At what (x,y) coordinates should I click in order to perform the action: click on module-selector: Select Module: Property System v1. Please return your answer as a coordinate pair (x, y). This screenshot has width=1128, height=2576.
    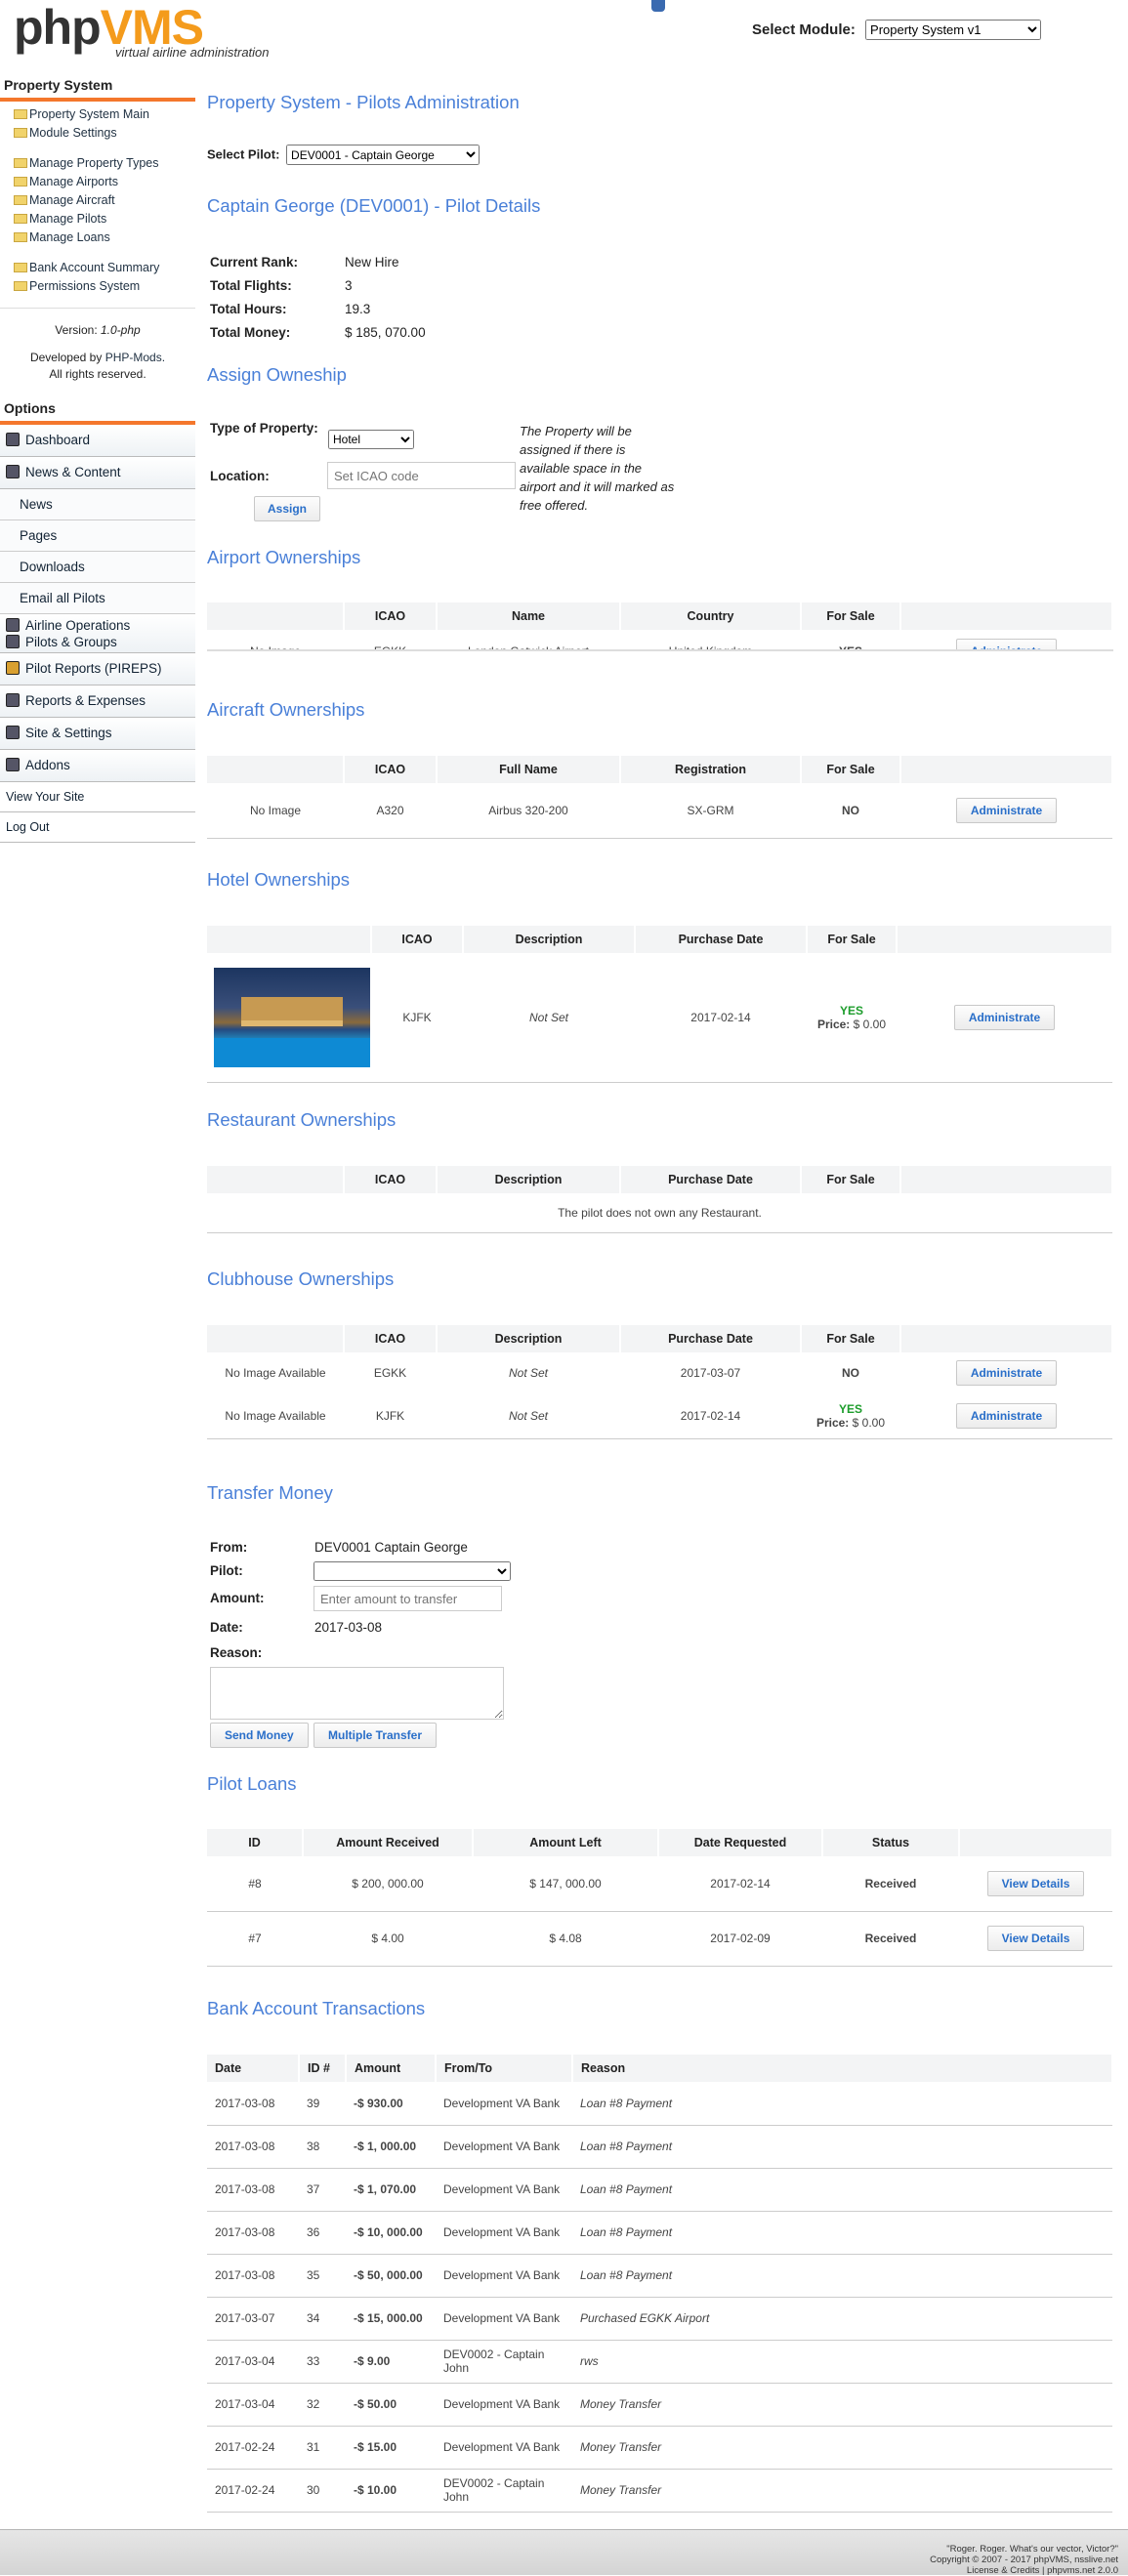
    Looking at the image, I should click on (897, 30).